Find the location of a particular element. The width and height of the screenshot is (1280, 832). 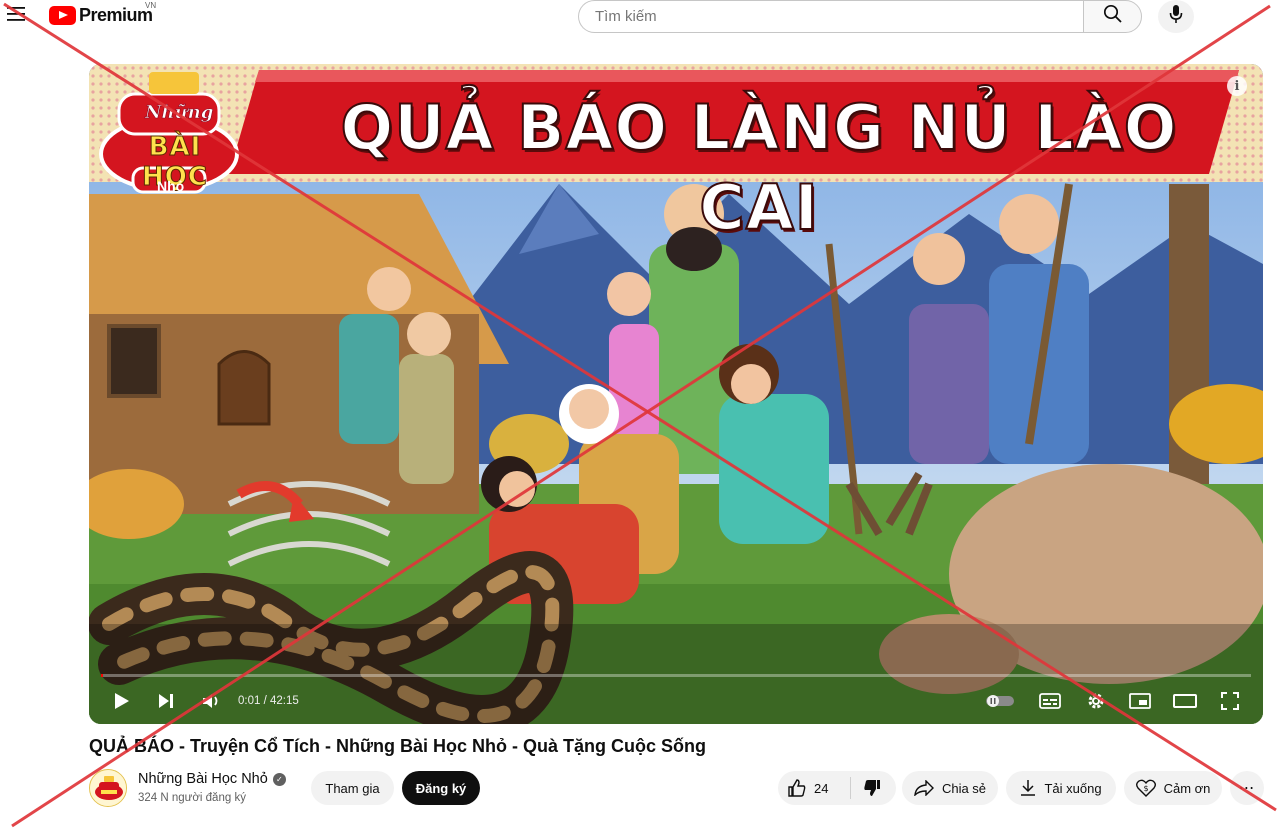

share-arrow-icon is located at coordinates (924, 788).